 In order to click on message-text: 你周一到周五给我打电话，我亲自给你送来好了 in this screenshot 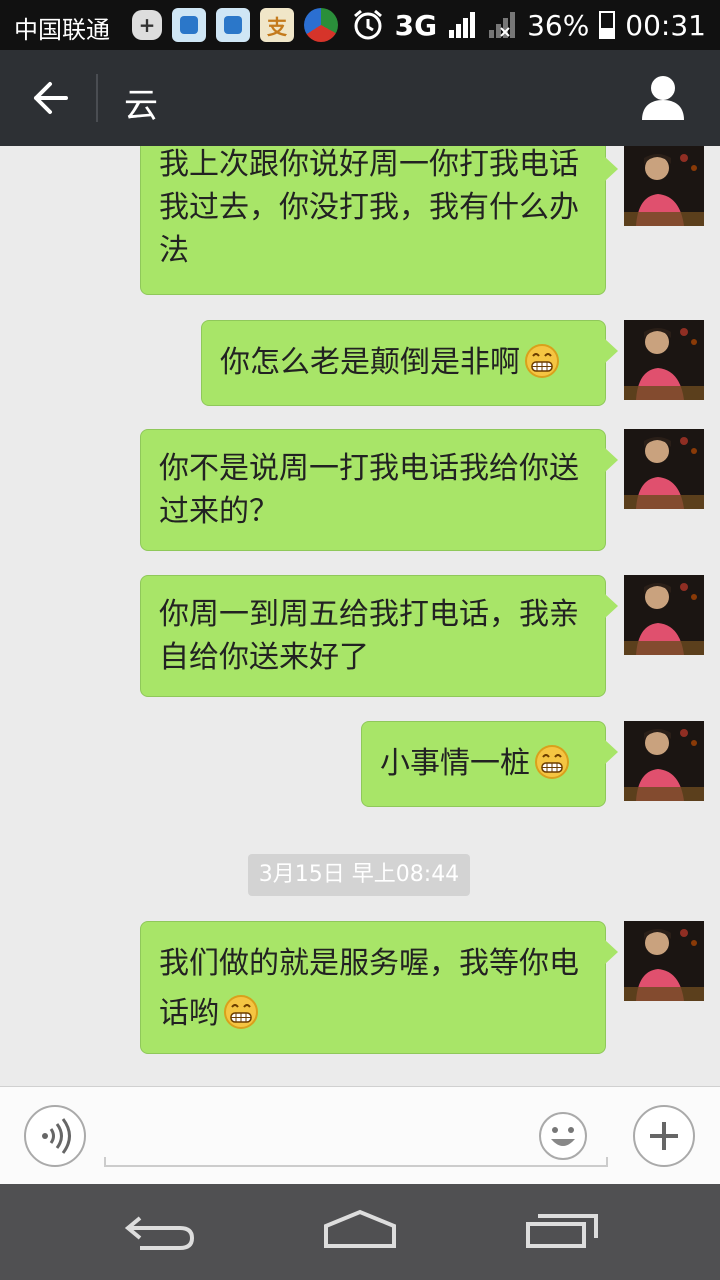, I will do `click(369, 636)`.